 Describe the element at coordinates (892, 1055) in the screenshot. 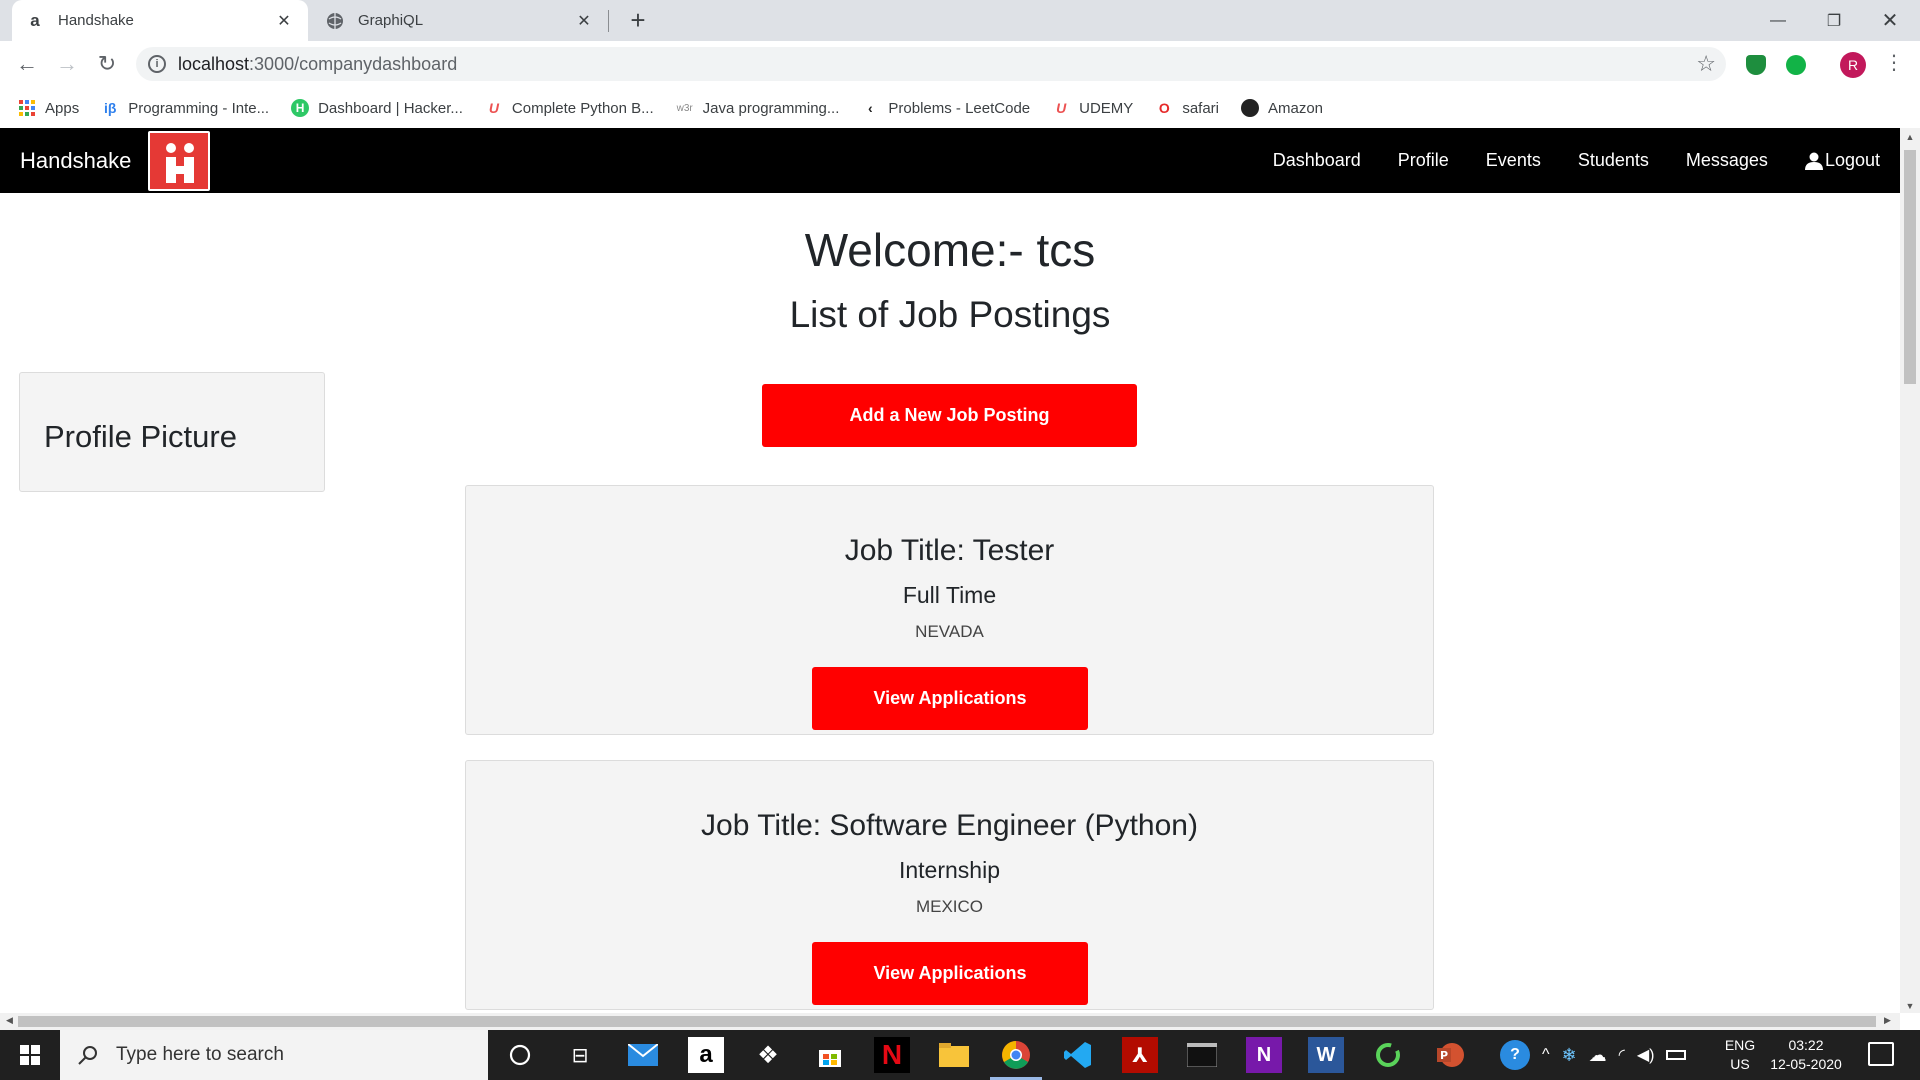

I see `netflix-icon: N` at that location.